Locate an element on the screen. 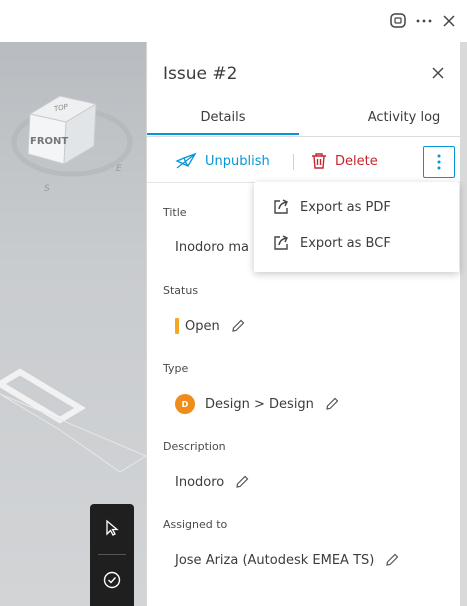 This screenshot has height=606, width=467. type-text: Design > Design is located at coordinates (259, 404).